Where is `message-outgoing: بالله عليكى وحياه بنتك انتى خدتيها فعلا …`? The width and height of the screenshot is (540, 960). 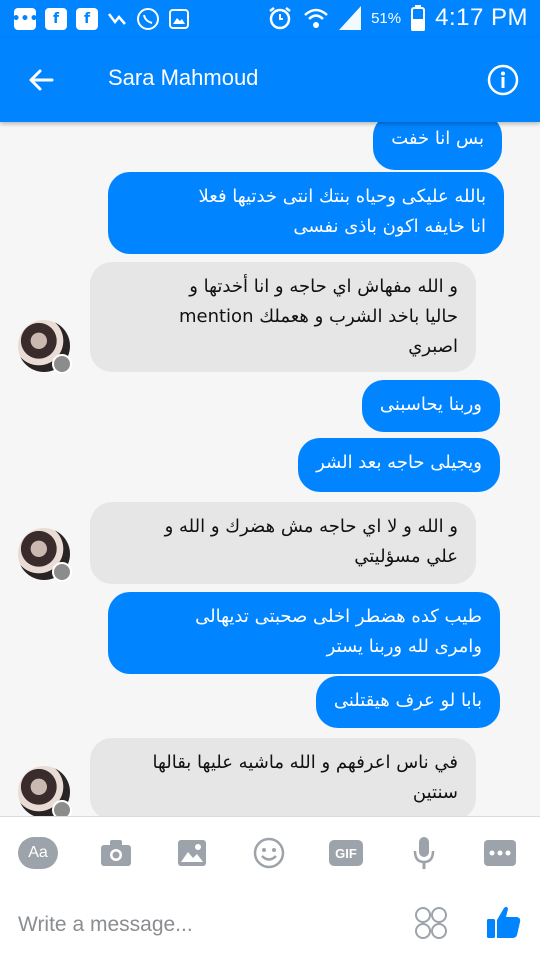
message-outgoing: بالله عليكى وحياه بنتك انتى خدتيها فعلا … is located at coordinates (306, 213).